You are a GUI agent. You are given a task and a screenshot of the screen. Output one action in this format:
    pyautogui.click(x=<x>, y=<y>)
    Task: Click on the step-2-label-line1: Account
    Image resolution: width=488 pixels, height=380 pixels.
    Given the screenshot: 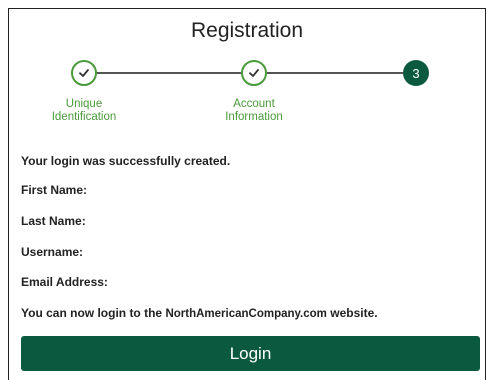 What is the action you would take?
    pyautogui.click(x=254, y=104)
    